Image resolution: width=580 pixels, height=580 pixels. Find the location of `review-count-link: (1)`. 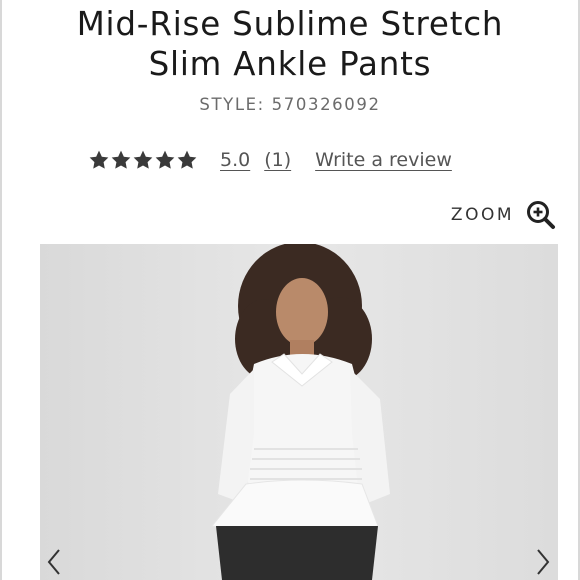

review-count-link: (1) is located at coordinates (277, 160).